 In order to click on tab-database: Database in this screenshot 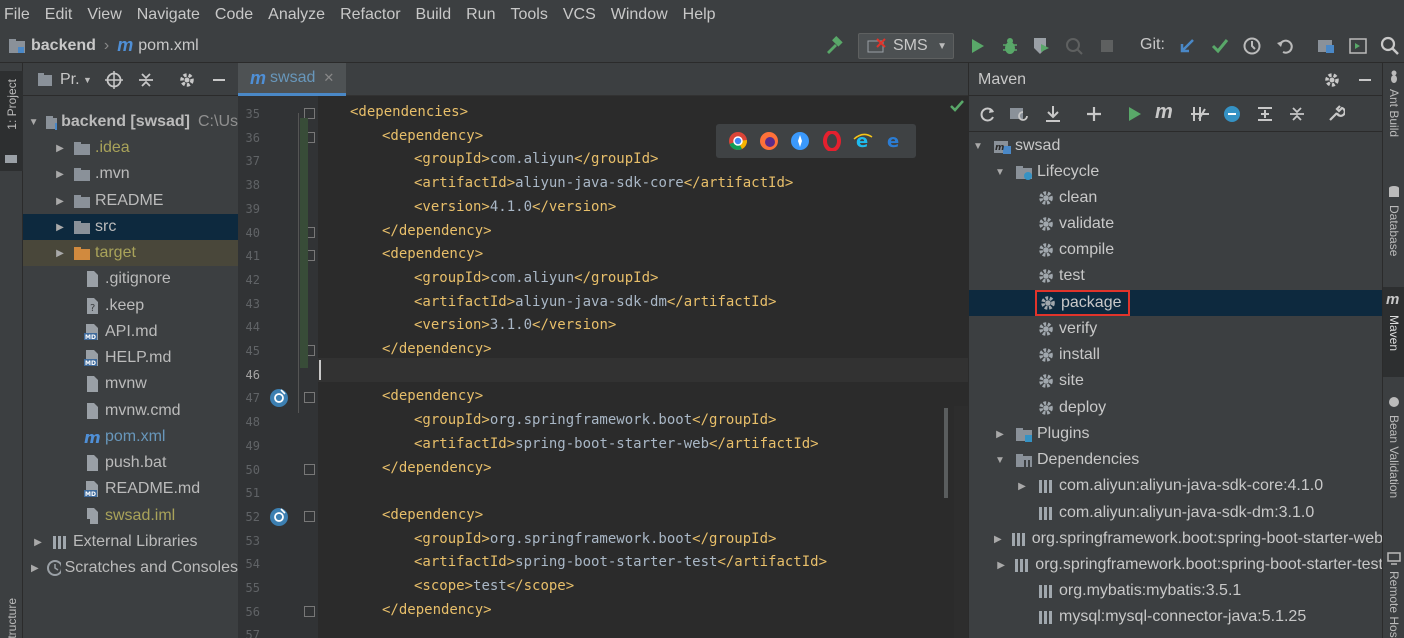, I will do `click(1393, 233)`.